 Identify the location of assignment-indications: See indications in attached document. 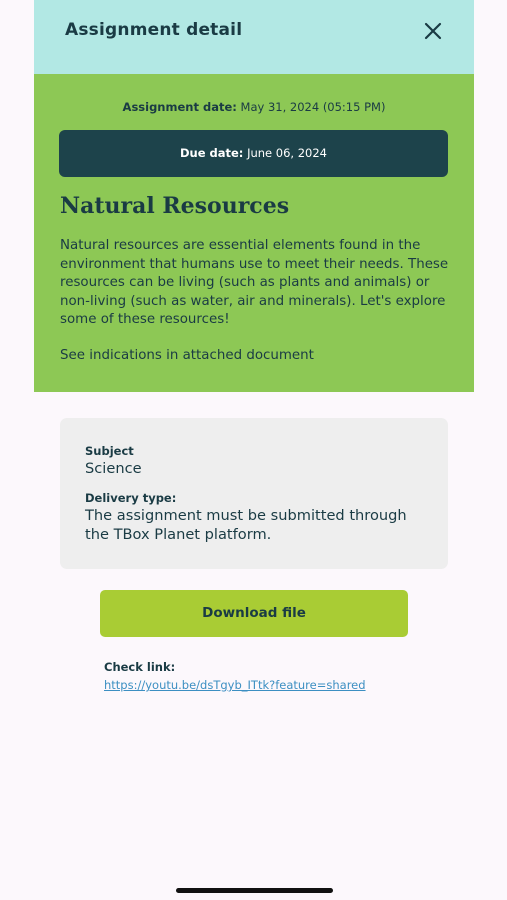
(187, 355).